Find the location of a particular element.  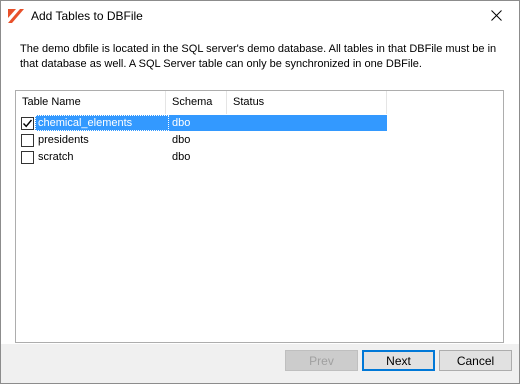

table-name-cell: chemical_elements is located at coordinates (85, 123).